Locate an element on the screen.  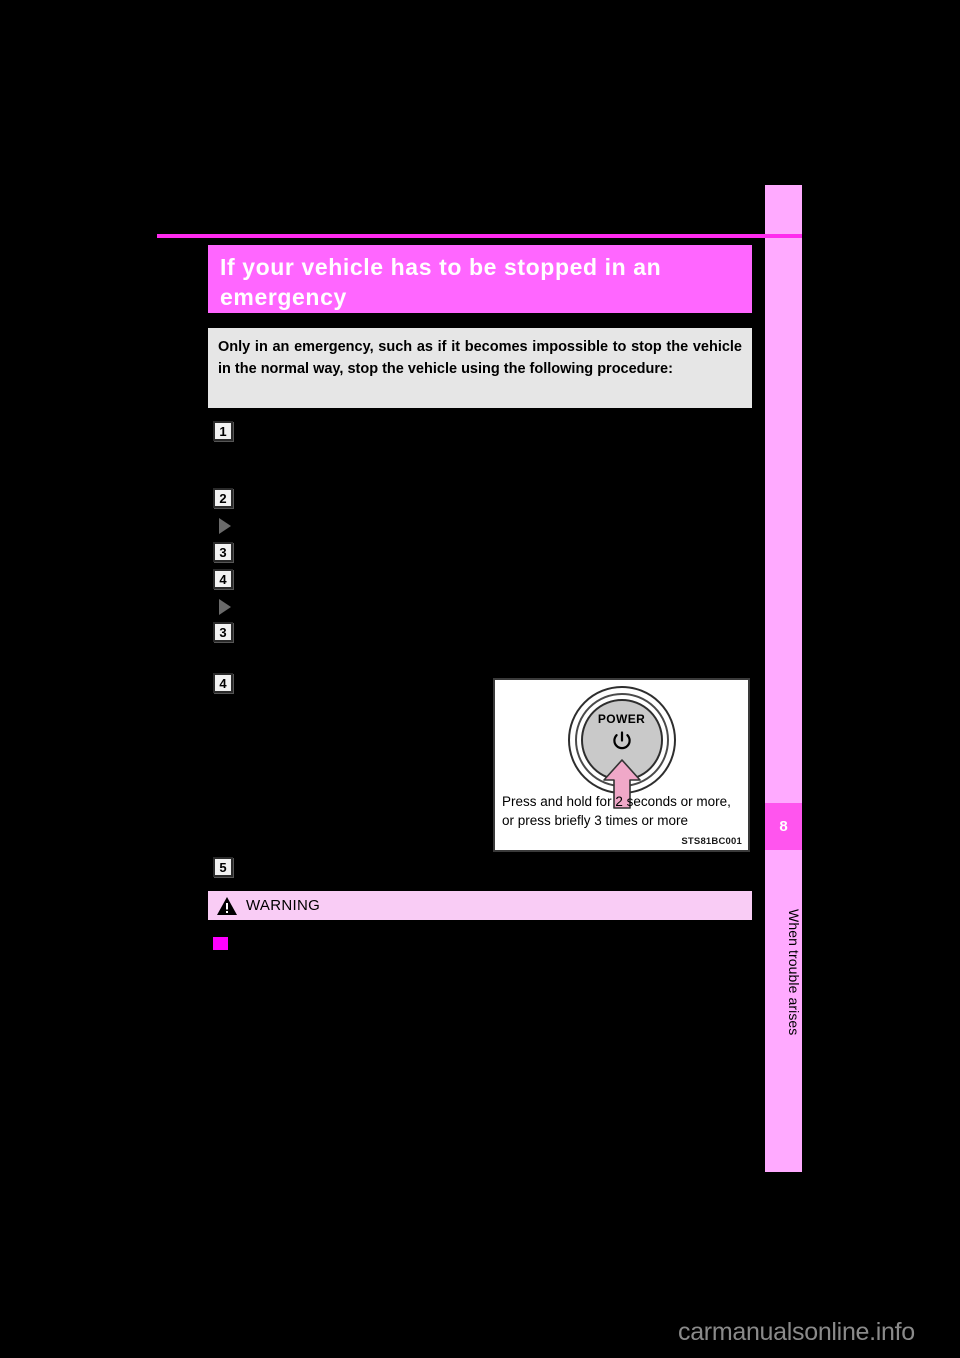
power-button-label: POWER is located at coordinates (621, 719).